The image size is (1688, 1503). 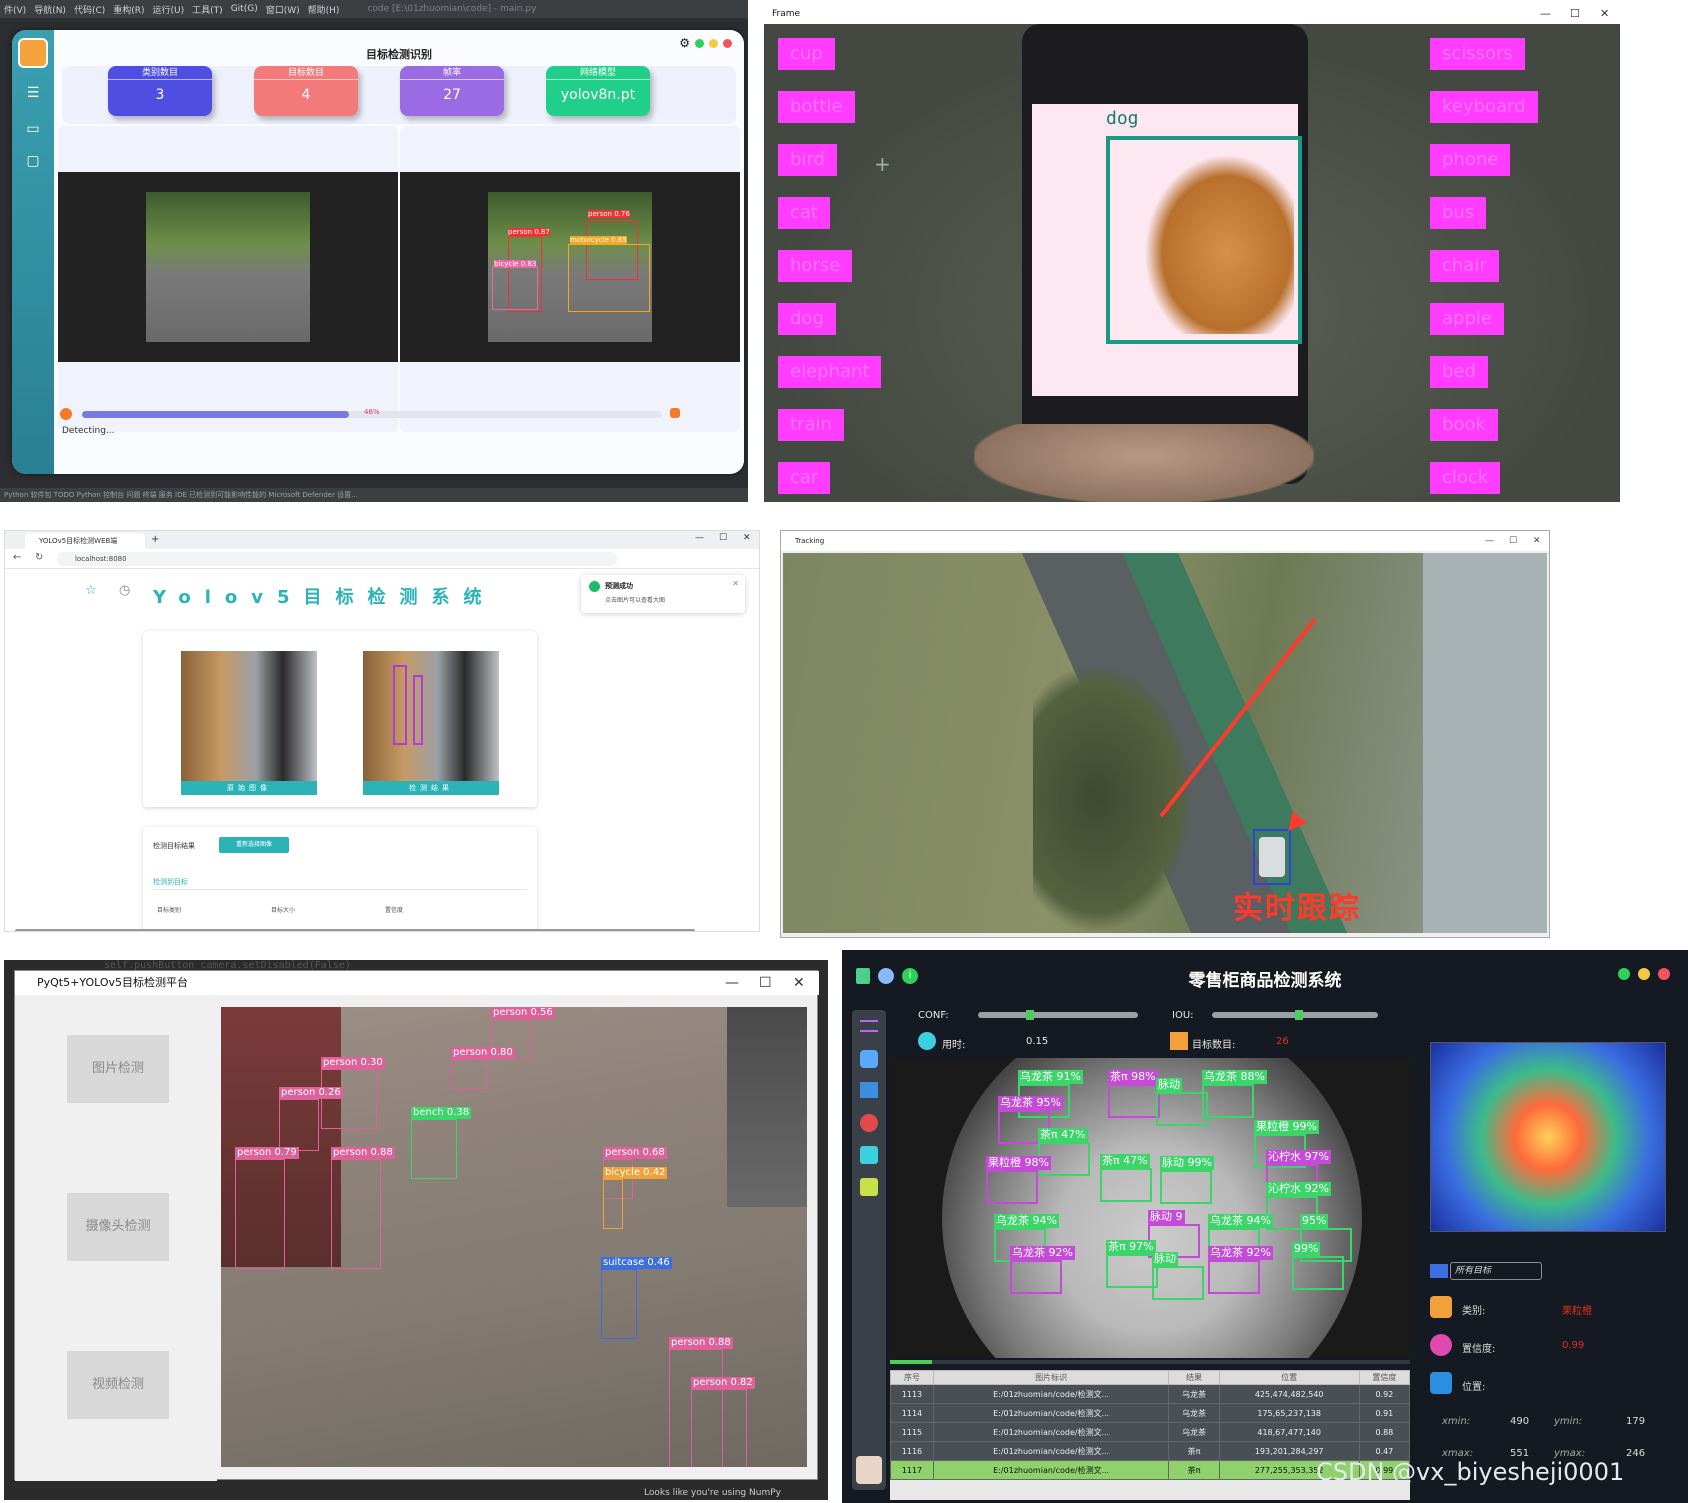 I want to click on aerial-video-frame: 实时跟踪, so click(x=1165, y=743).